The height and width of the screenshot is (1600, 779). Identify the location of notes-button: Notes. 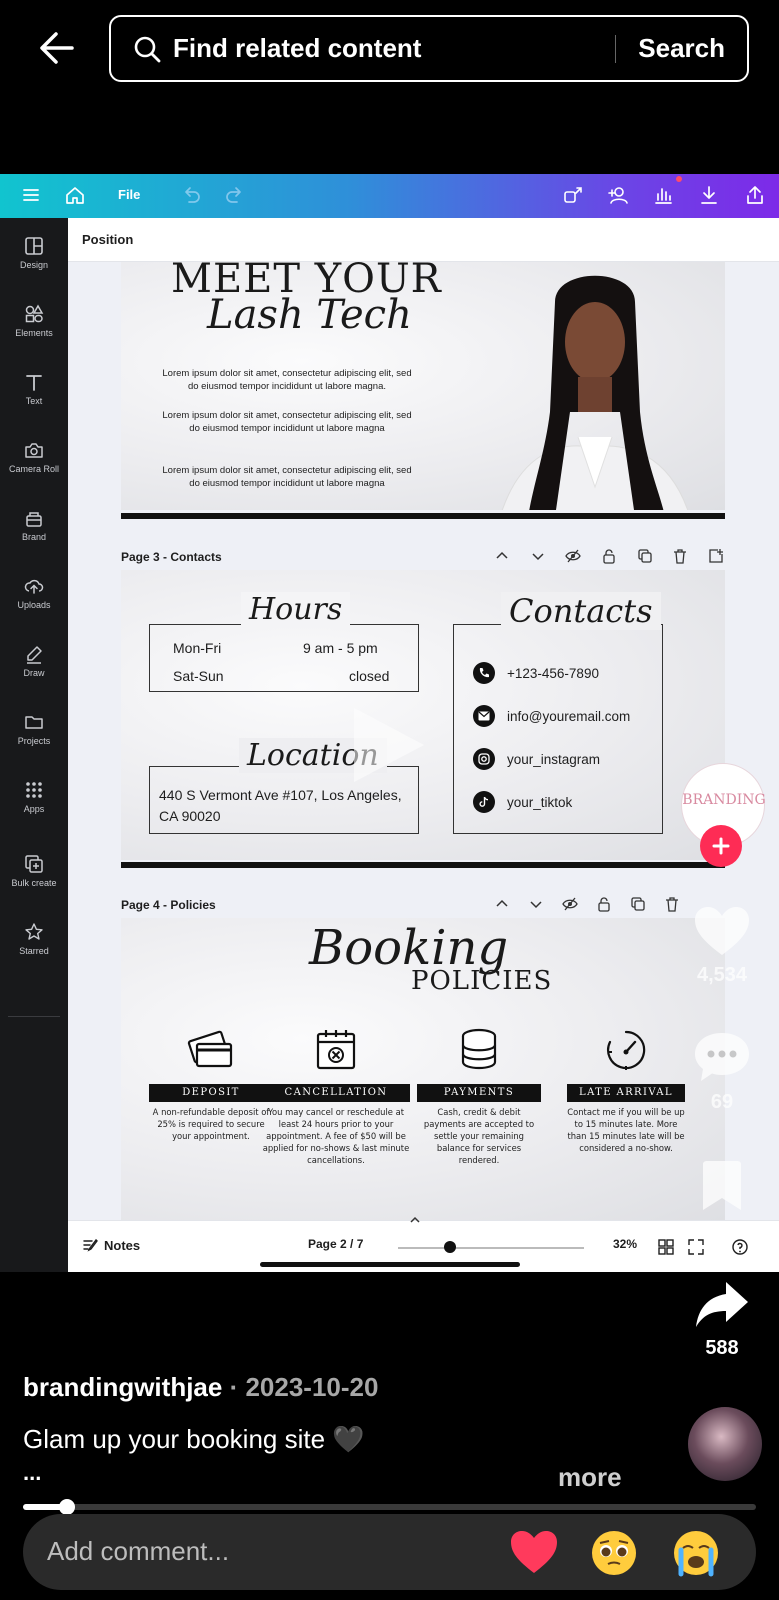
(111, 1245).